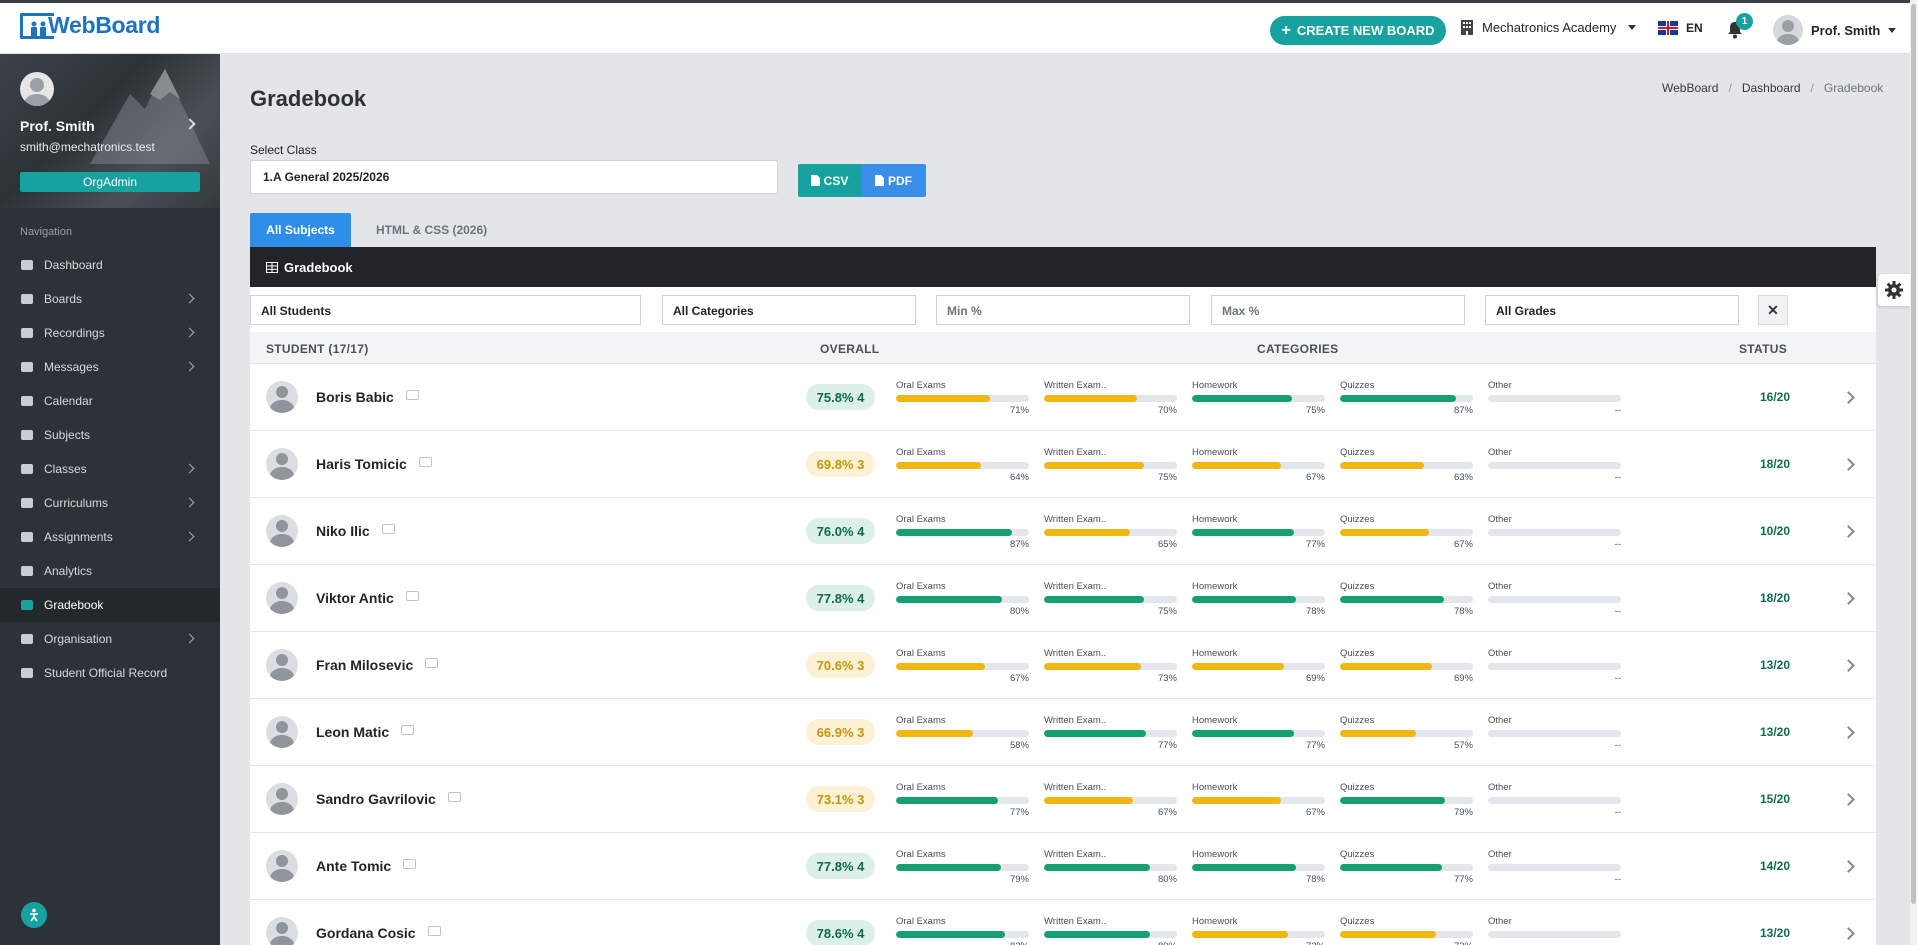 The image size is (1917, 945). Describe the element at coordinates (110, 639) in the screenshot. I see `sidebar-item-organisation: Organisation` at that location.